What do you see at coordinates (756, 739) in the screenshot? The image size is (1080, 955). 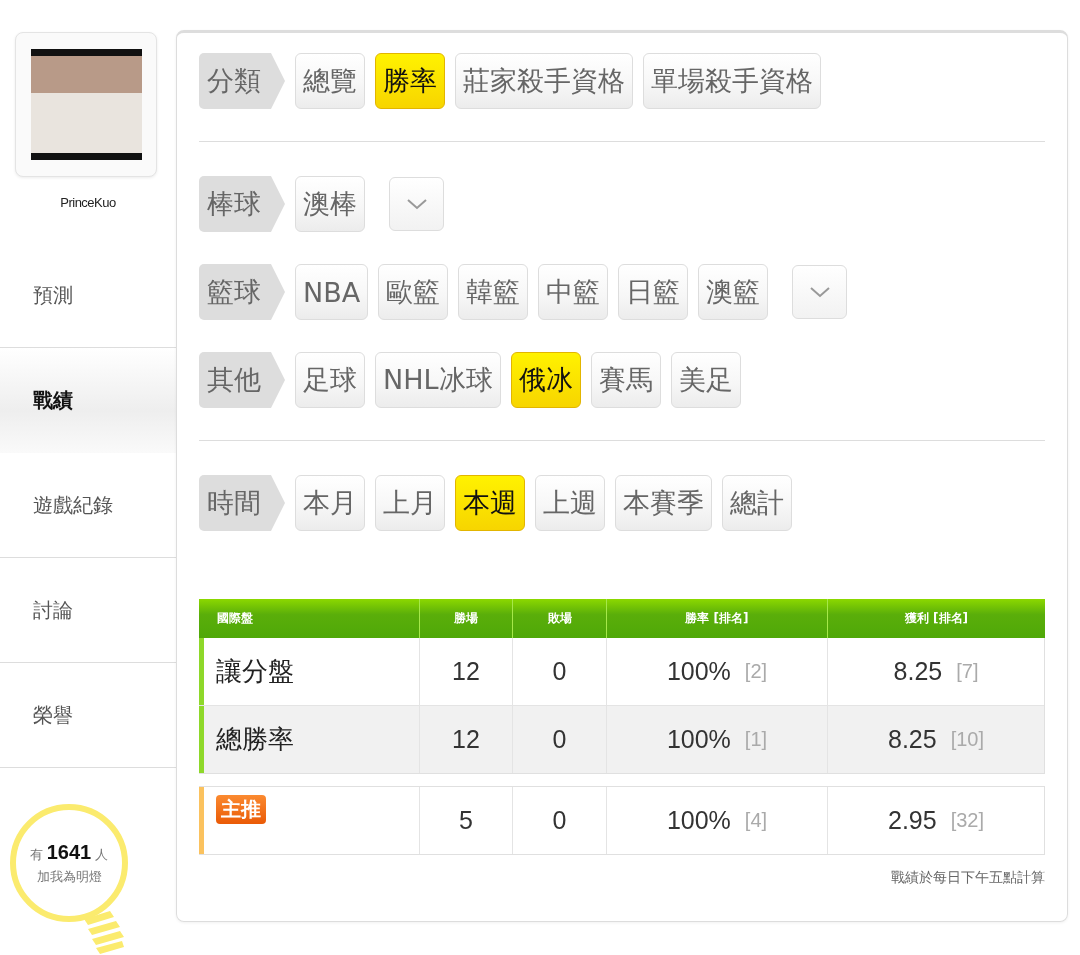 I see `rank-value: [1]` at bounding box center [756, 739].